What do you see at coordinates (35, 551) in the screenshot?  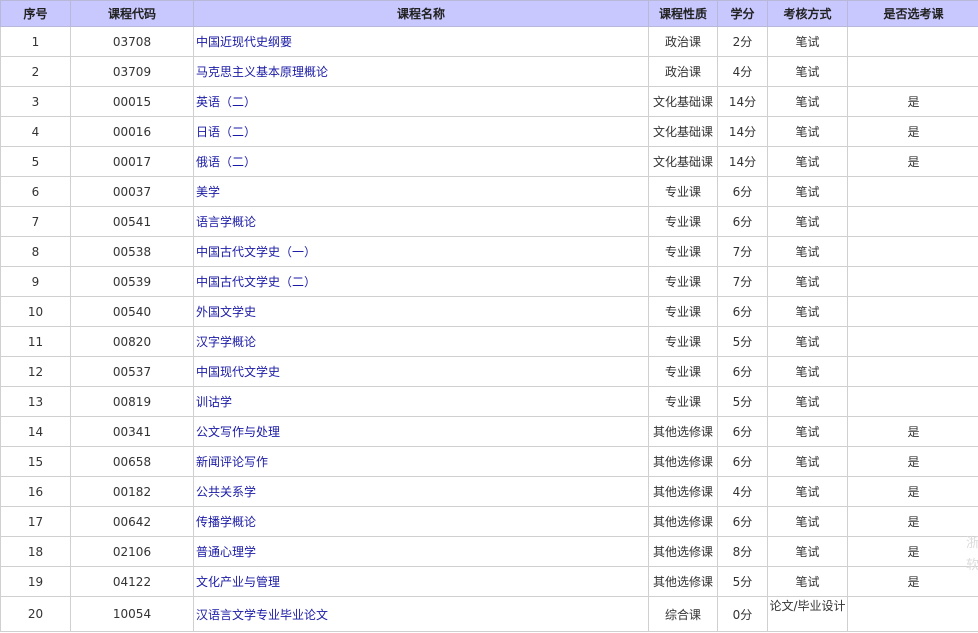 I see `cell-no: 18` at bounding box center [35, 551].